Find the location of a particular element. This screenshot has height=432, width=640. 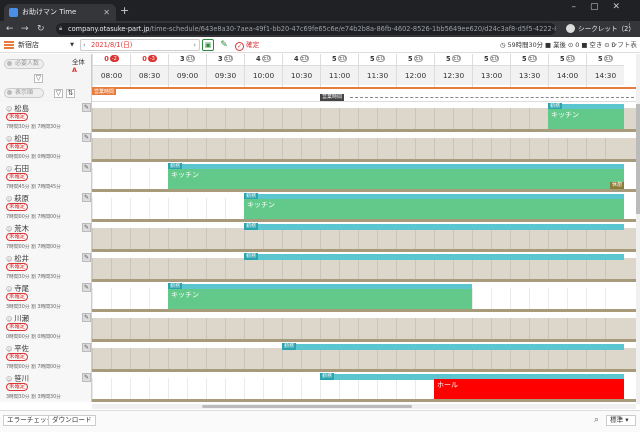

grid-header-left: 必要人数 全体 A ▽ 表示順 ▽ ⇅ is located at coordinates (46, 78).